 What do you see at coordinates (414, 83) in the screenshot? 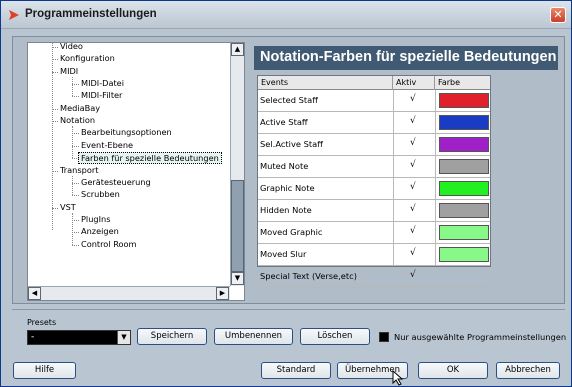
I see `column-header-active: Aktiv` at bounding box center [414, 83].